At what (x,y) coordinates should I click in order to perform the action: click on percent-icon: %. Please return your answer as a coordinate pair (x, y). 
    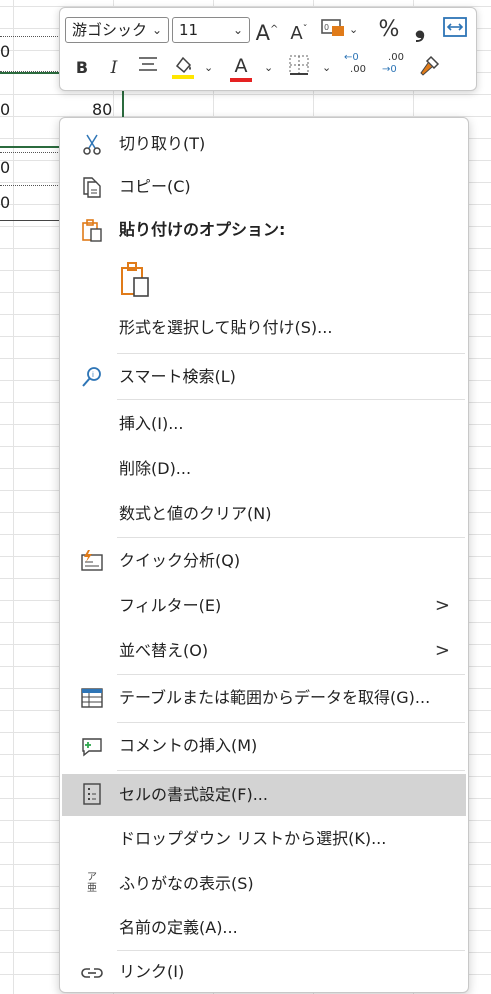
    Looking at the image, I should click on (389, 29).